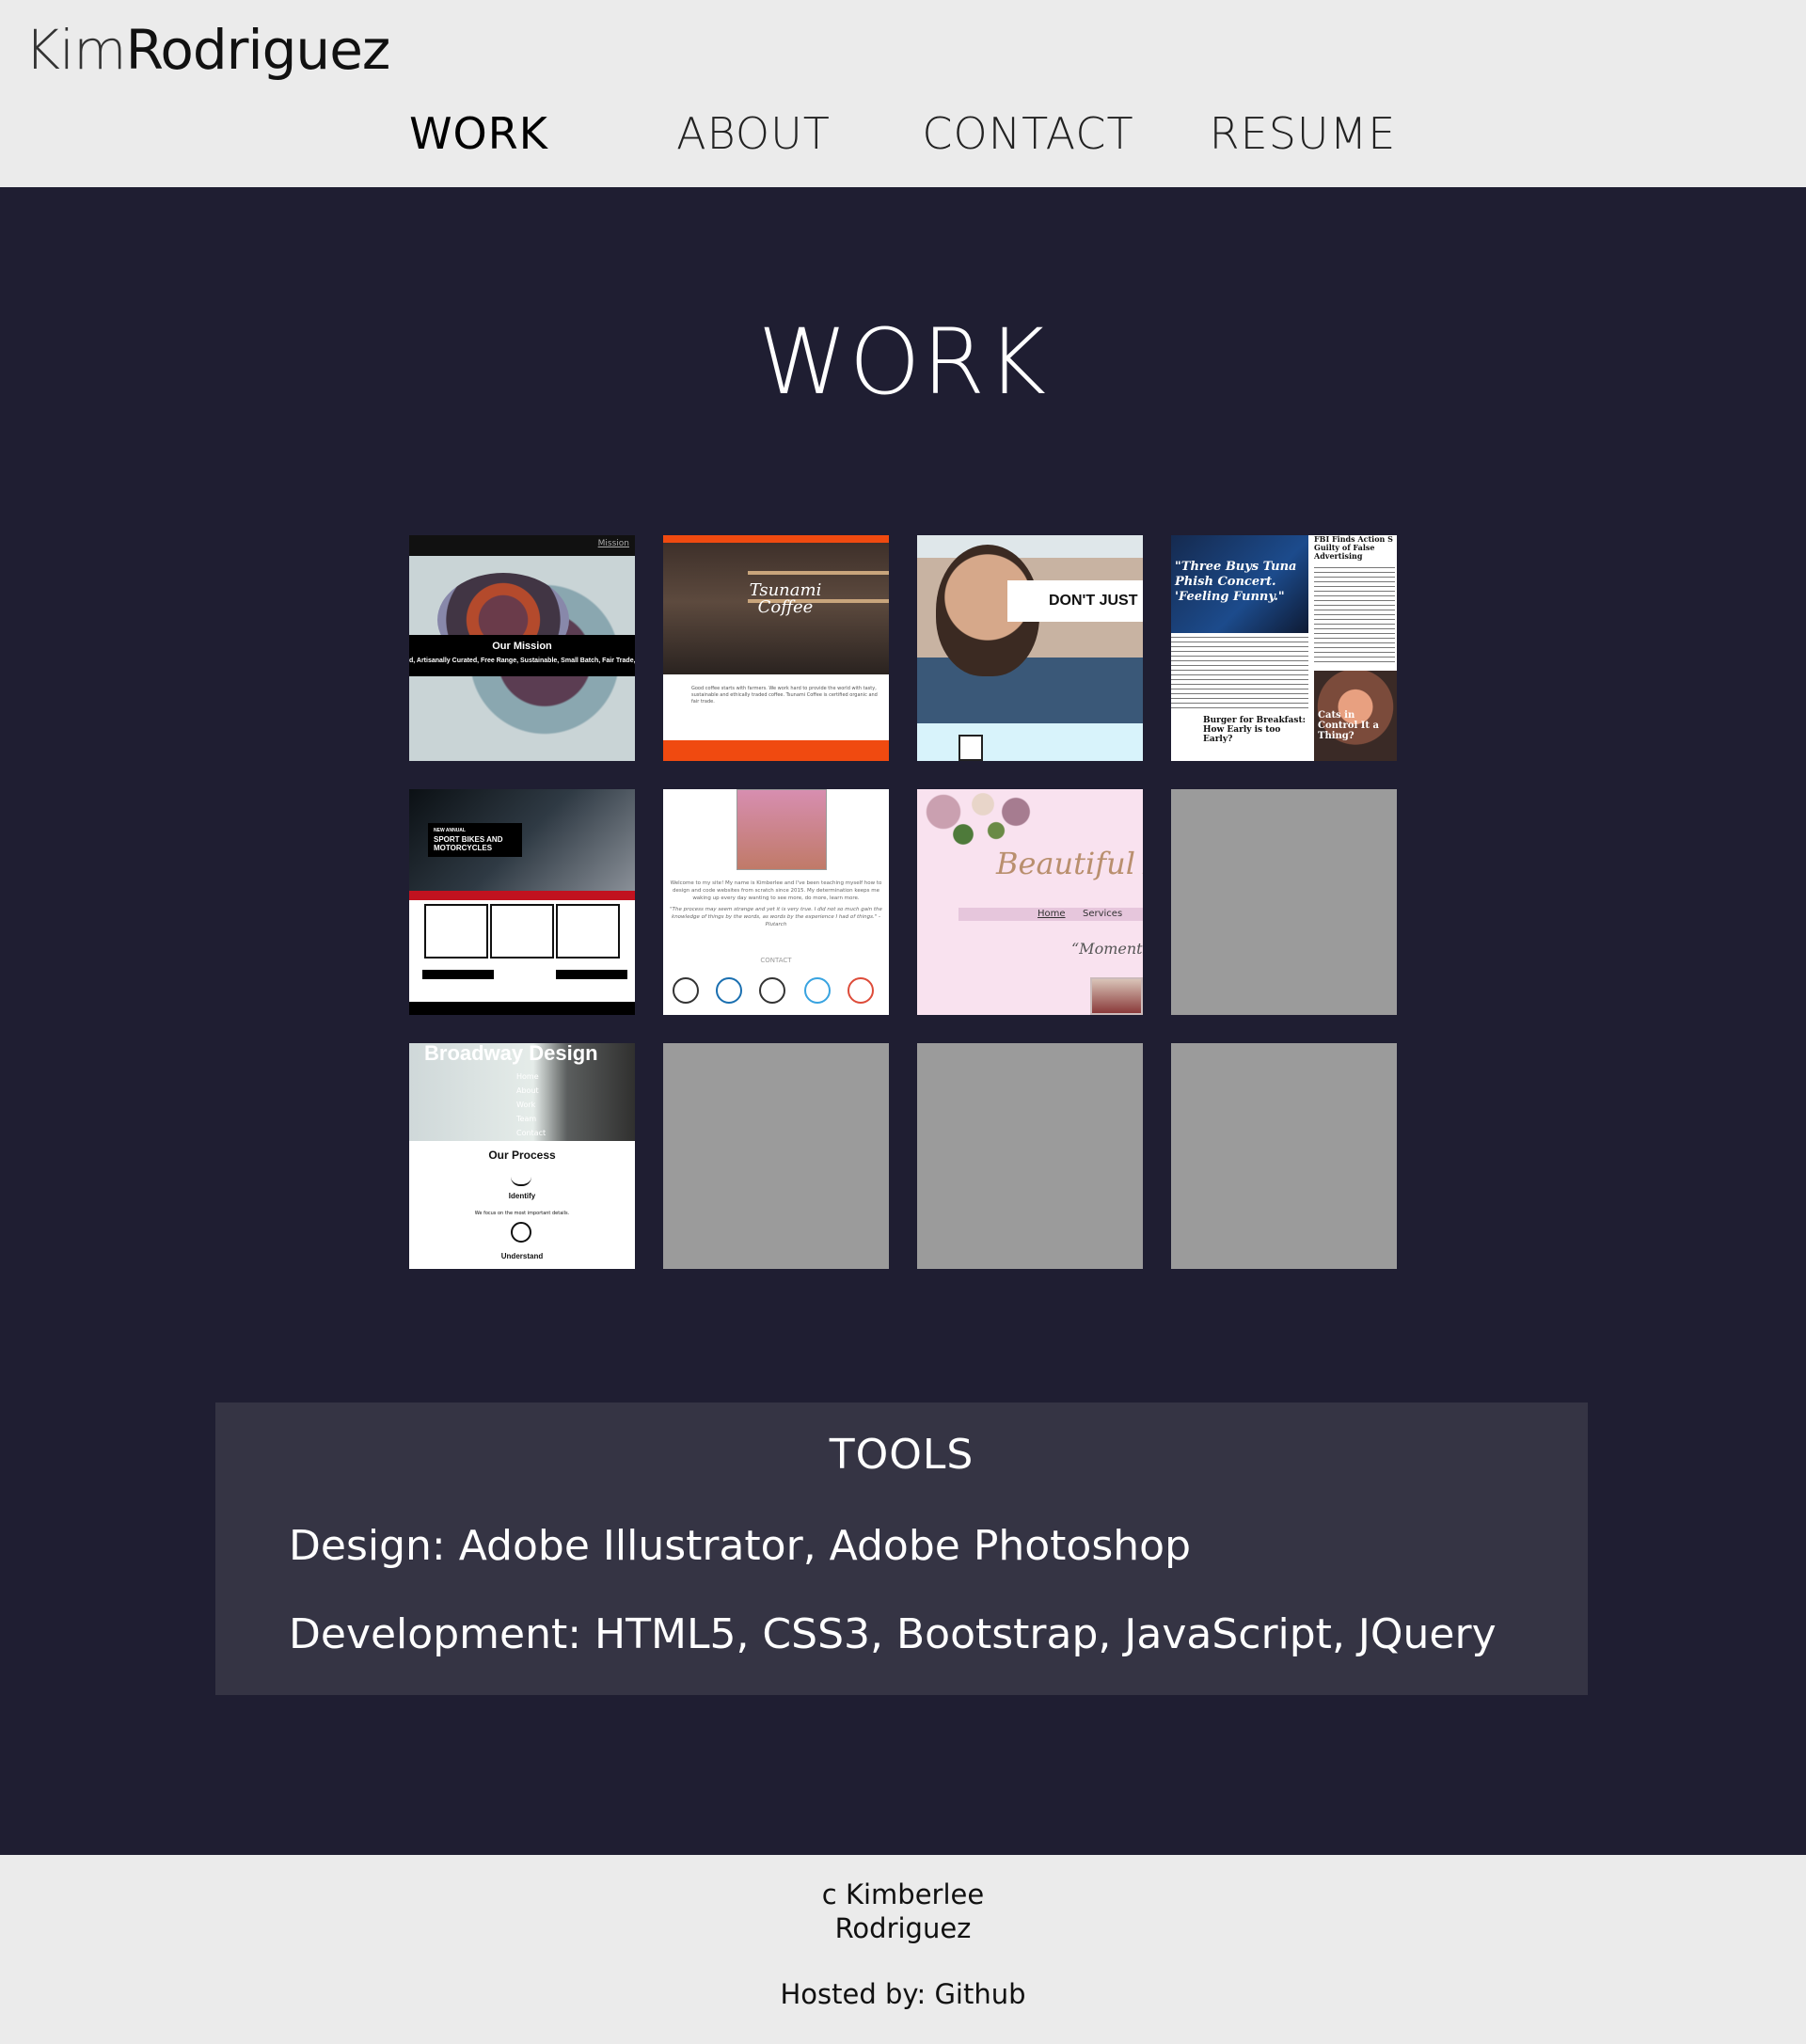 This screenshot has height=2044, width=1806. Describe the element at coordinates (786, 598) in the screenshot. I see `coffee-logo: Tsunami Coffee` at that location.